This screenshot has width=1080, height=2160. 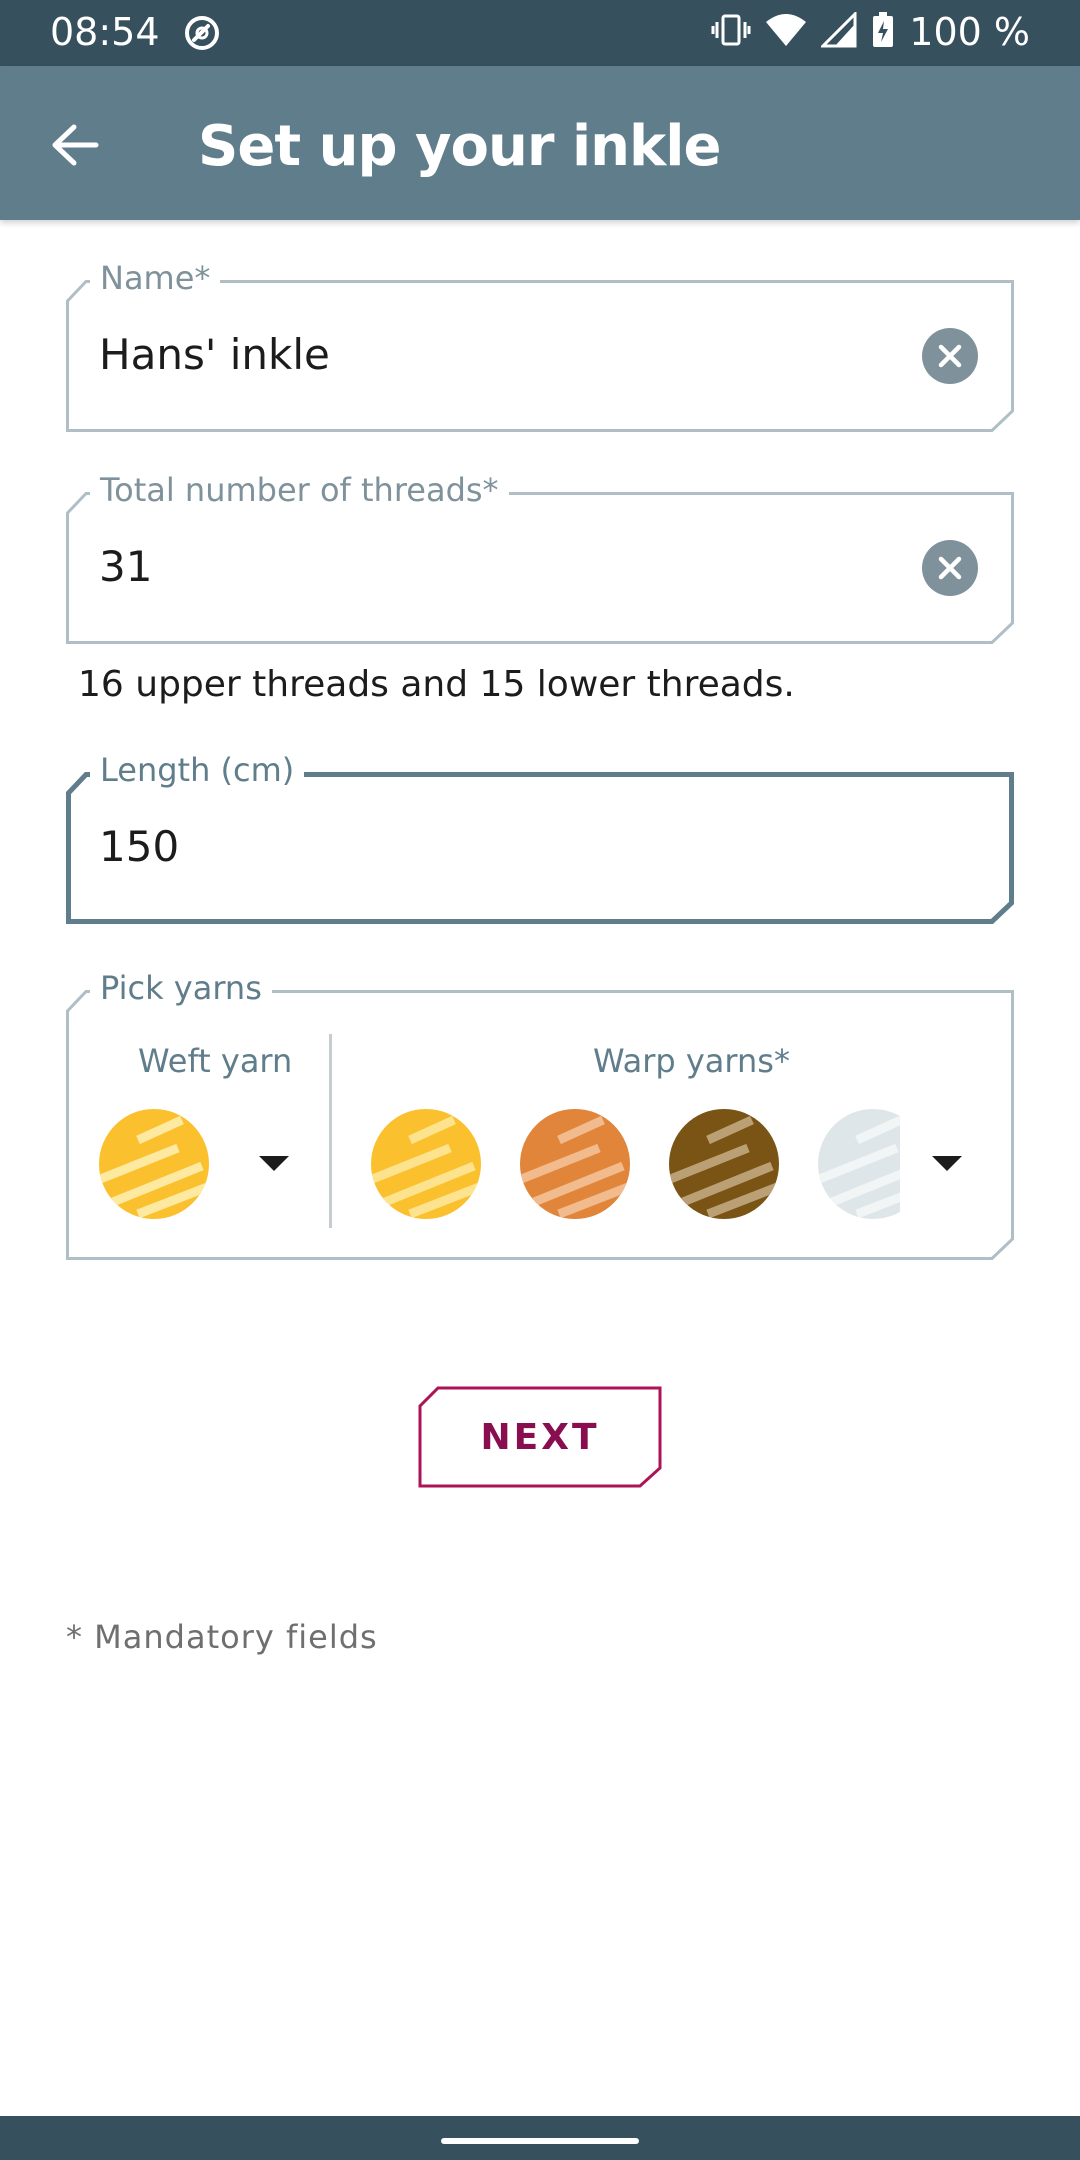 What do you see at coordinates (540, 2141) in the screenshot?
I see `home-indicator` at bounding box center [540, 2141].